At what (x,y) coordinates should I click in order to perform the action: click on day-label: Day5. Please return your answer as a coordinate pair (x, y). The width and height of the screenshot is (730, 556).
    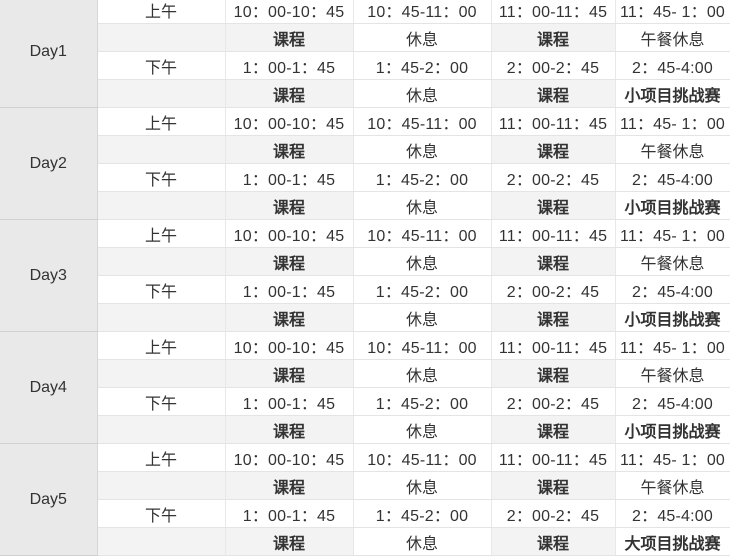
    Looking at the image, I should click on (49, 499).